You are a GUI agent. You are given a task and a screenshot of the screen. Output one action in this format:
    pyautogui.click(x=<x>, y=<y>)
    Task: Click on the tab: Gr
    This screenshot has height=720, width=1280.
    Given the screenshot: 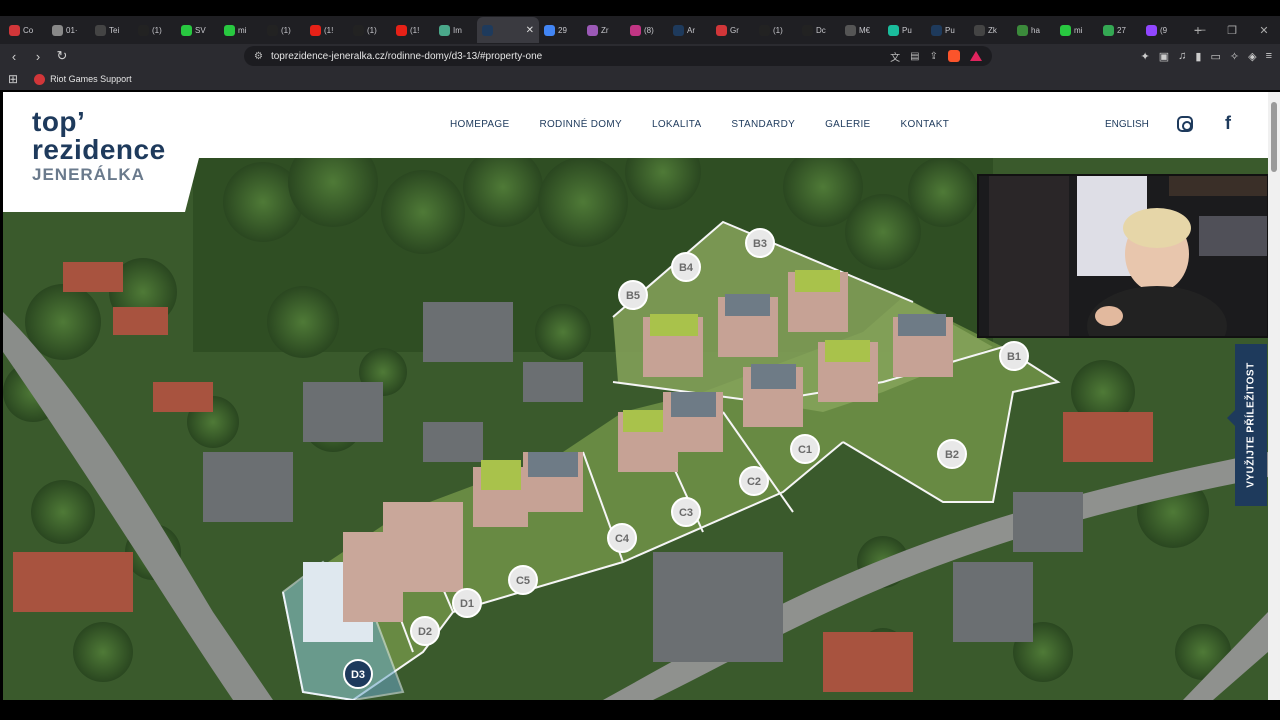 What is the action you would take?
    pyautogui.click(x=732, y=30)
    